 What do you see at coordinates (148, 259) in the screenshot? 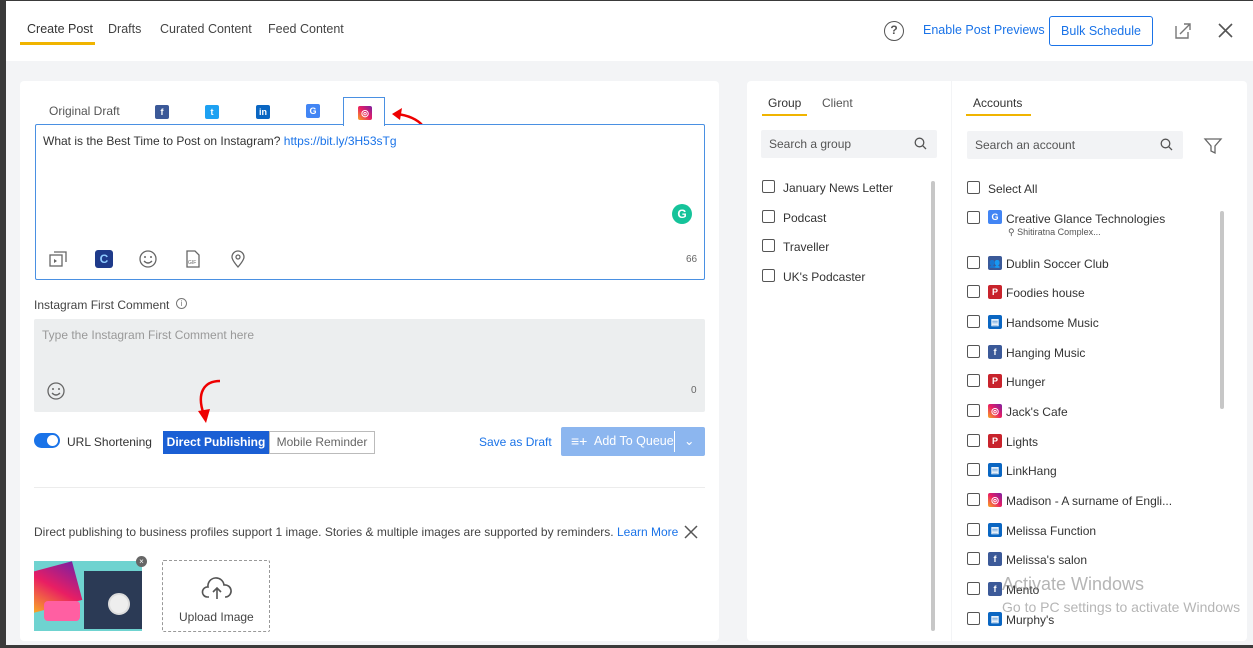
I see `emoji-icon` at bounding box center [148, 259].